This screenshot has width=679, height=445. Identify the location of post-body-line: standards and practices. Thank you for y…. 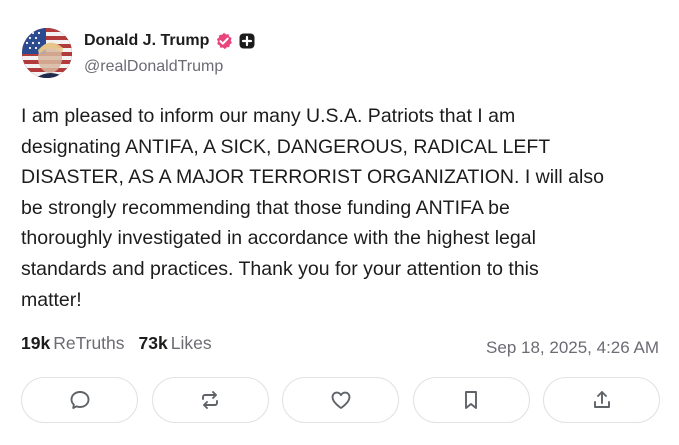
(280, 268).